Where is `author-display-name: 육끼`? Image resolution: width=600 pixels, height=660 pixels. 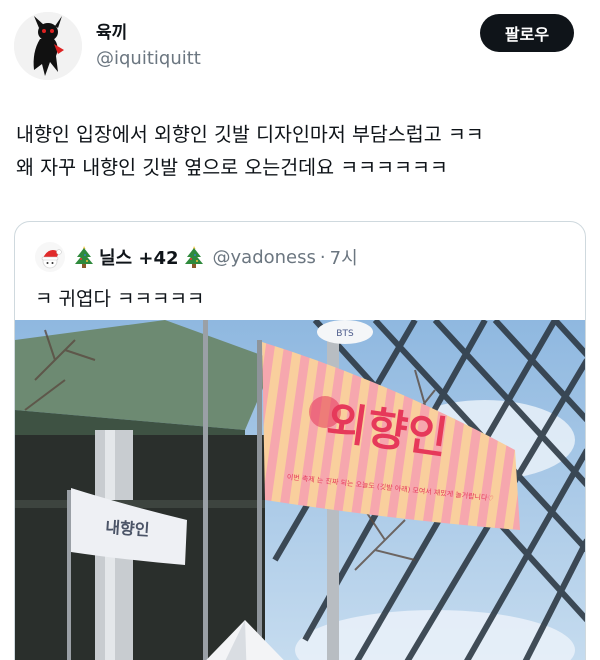 author-display-name: 육끼 is located at coordinates (111, 30).